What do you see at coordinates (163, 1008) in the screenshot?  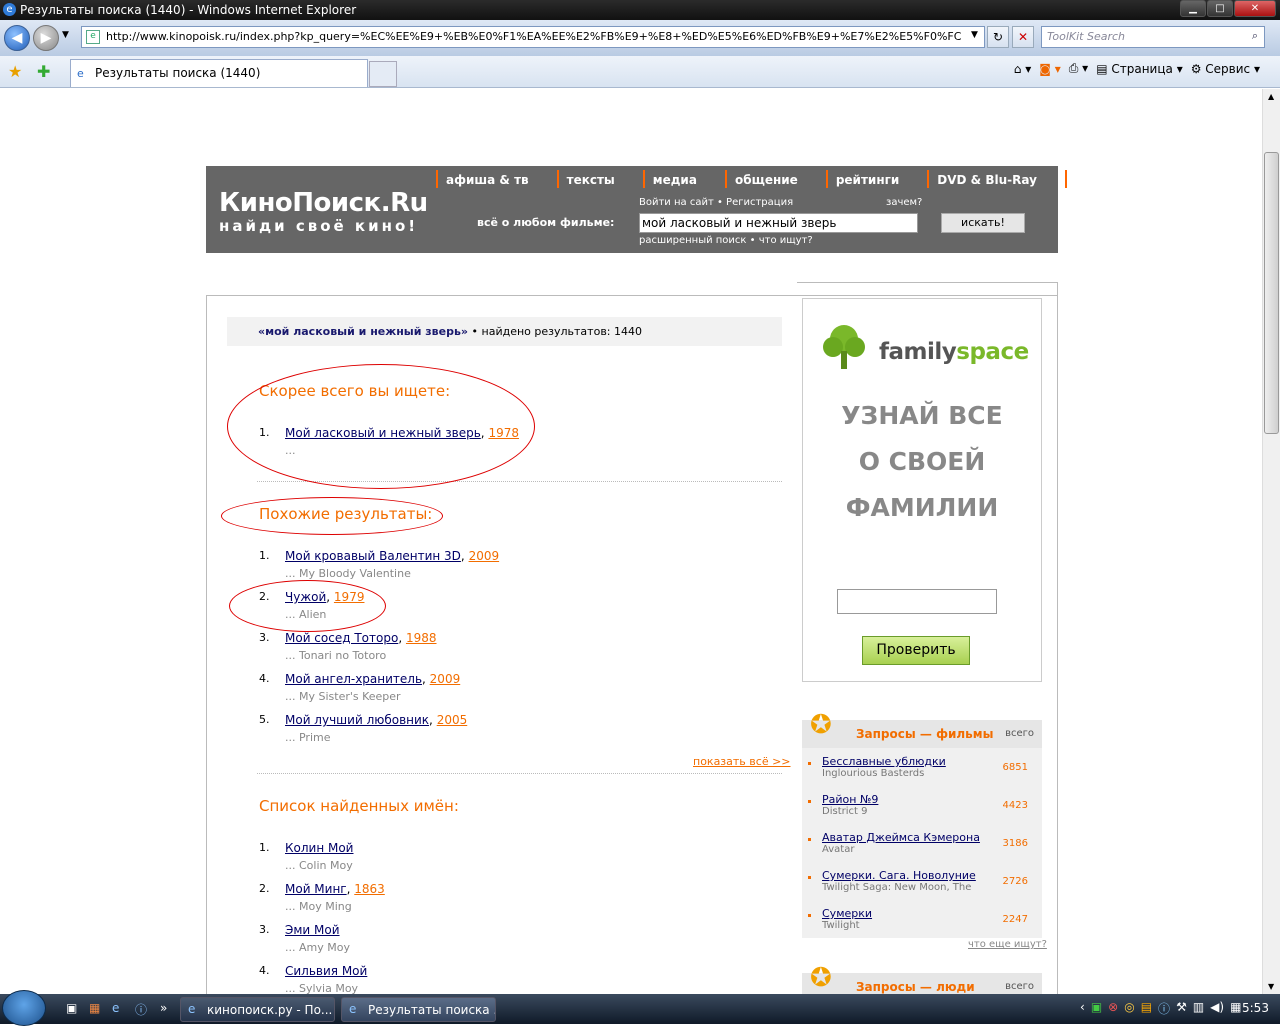 I see `quicklaunch-more-icon: »` at bounding box center [163, 1008].